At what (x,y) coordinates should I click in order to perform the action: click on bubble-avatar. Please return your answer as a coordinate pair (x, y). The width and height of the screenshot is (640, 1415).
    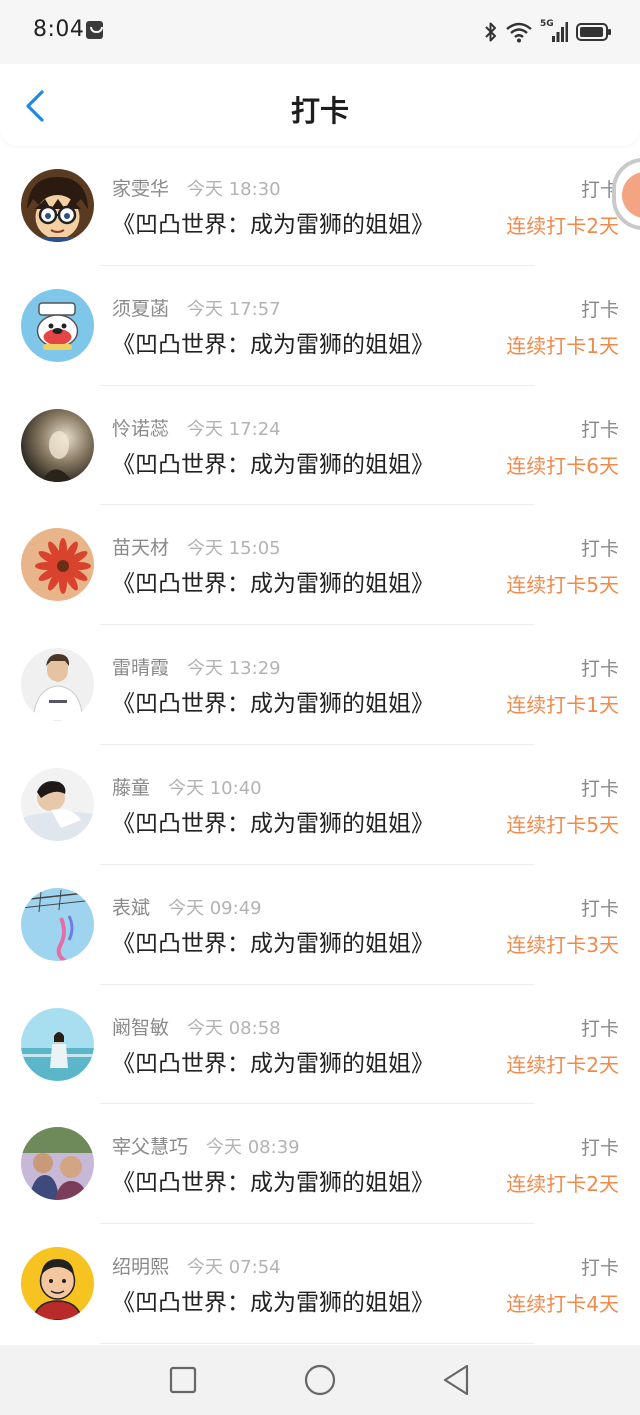
    Looking at the image, I should click on (631, 195).